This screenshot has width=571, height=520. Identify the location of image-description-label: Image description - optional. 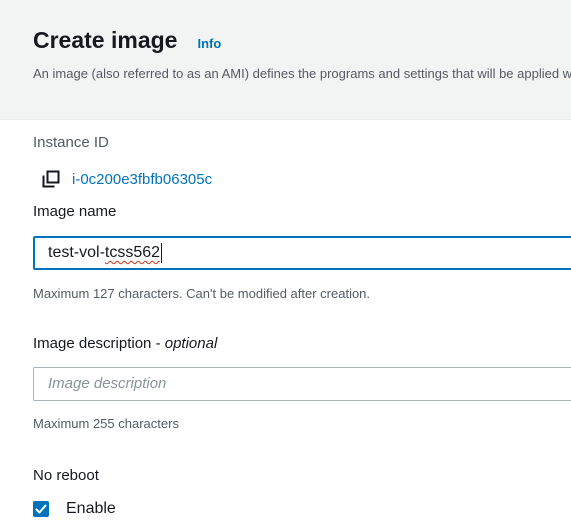
(125, 343).